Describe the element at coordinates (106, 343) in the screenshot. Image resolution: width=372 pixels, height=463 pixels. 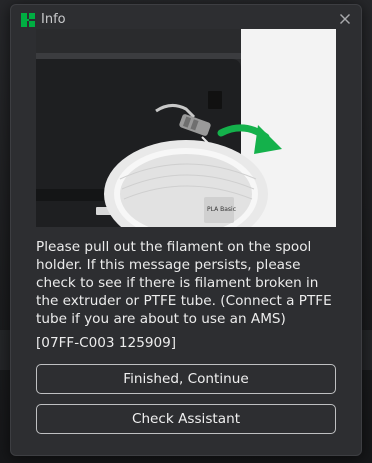
I see `error-code: [07FF-C003 125909]` at that location.